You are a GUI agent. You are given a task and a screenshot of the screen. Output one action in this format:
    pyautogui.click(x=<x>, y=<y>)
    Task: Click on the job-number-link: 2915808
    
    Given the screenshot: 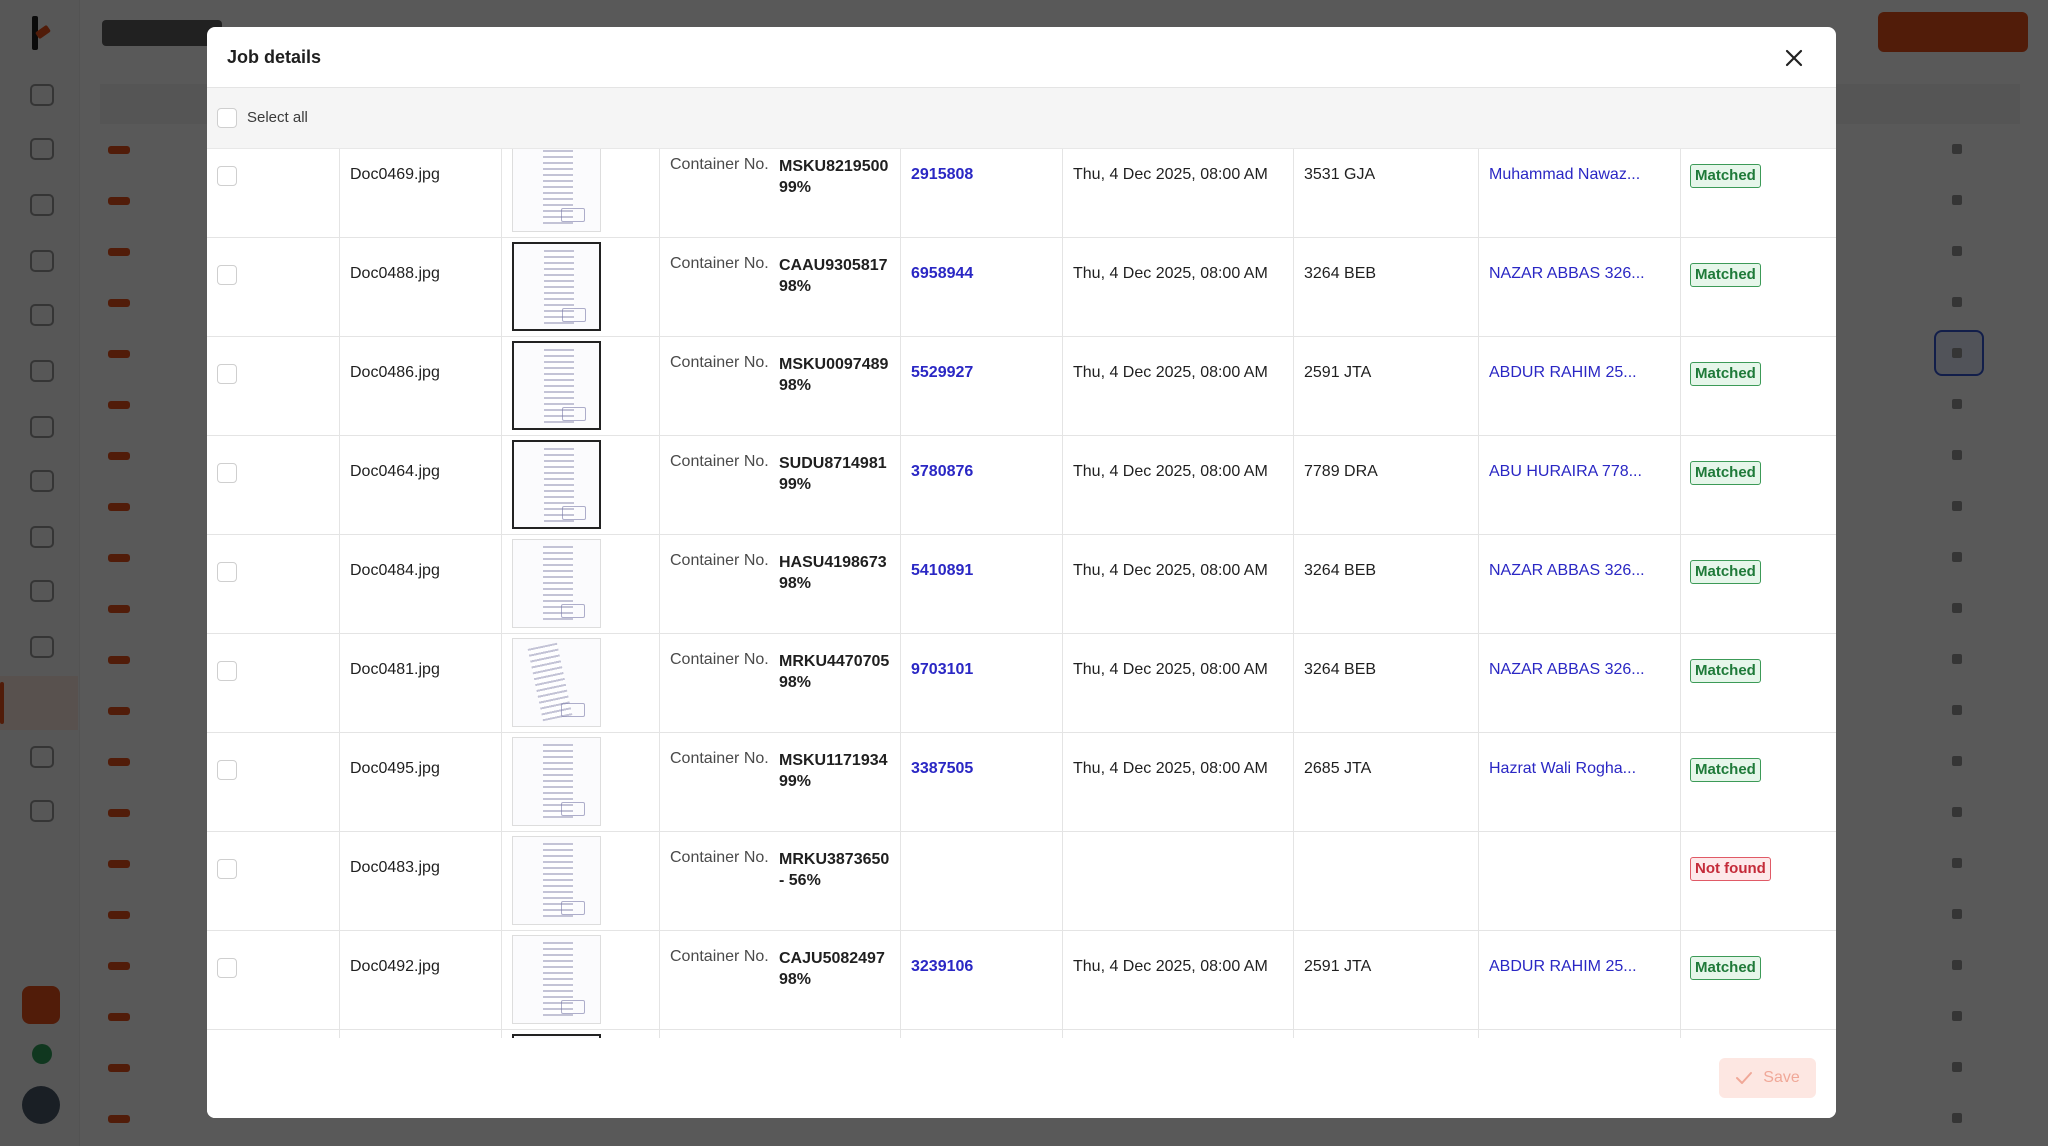 What is the action you would take?
    pyautogui.click(x=942, y=175)
    